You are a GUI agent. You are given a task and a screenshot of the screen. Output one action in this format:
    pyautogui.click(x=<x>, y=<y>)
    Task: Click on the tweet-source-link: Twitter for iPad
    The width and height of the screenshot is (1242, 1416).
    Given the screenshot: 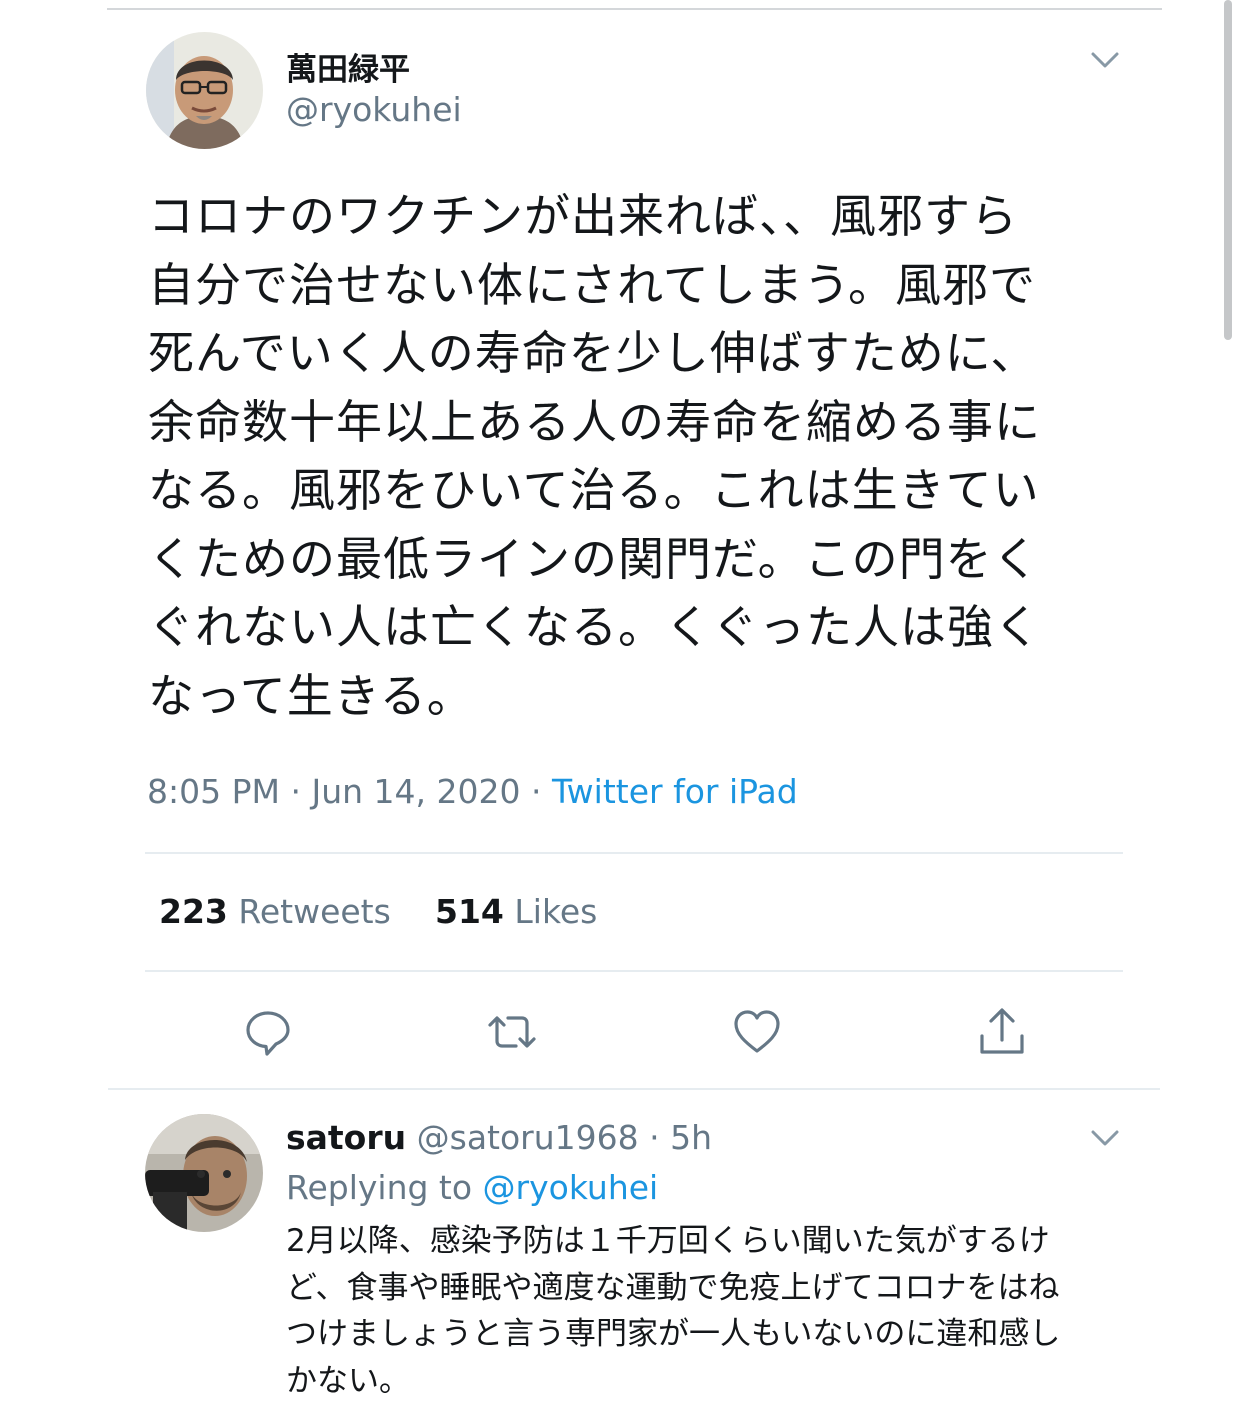 What is the action you would take?
    pyautogui.click(x=675, y=791)
    